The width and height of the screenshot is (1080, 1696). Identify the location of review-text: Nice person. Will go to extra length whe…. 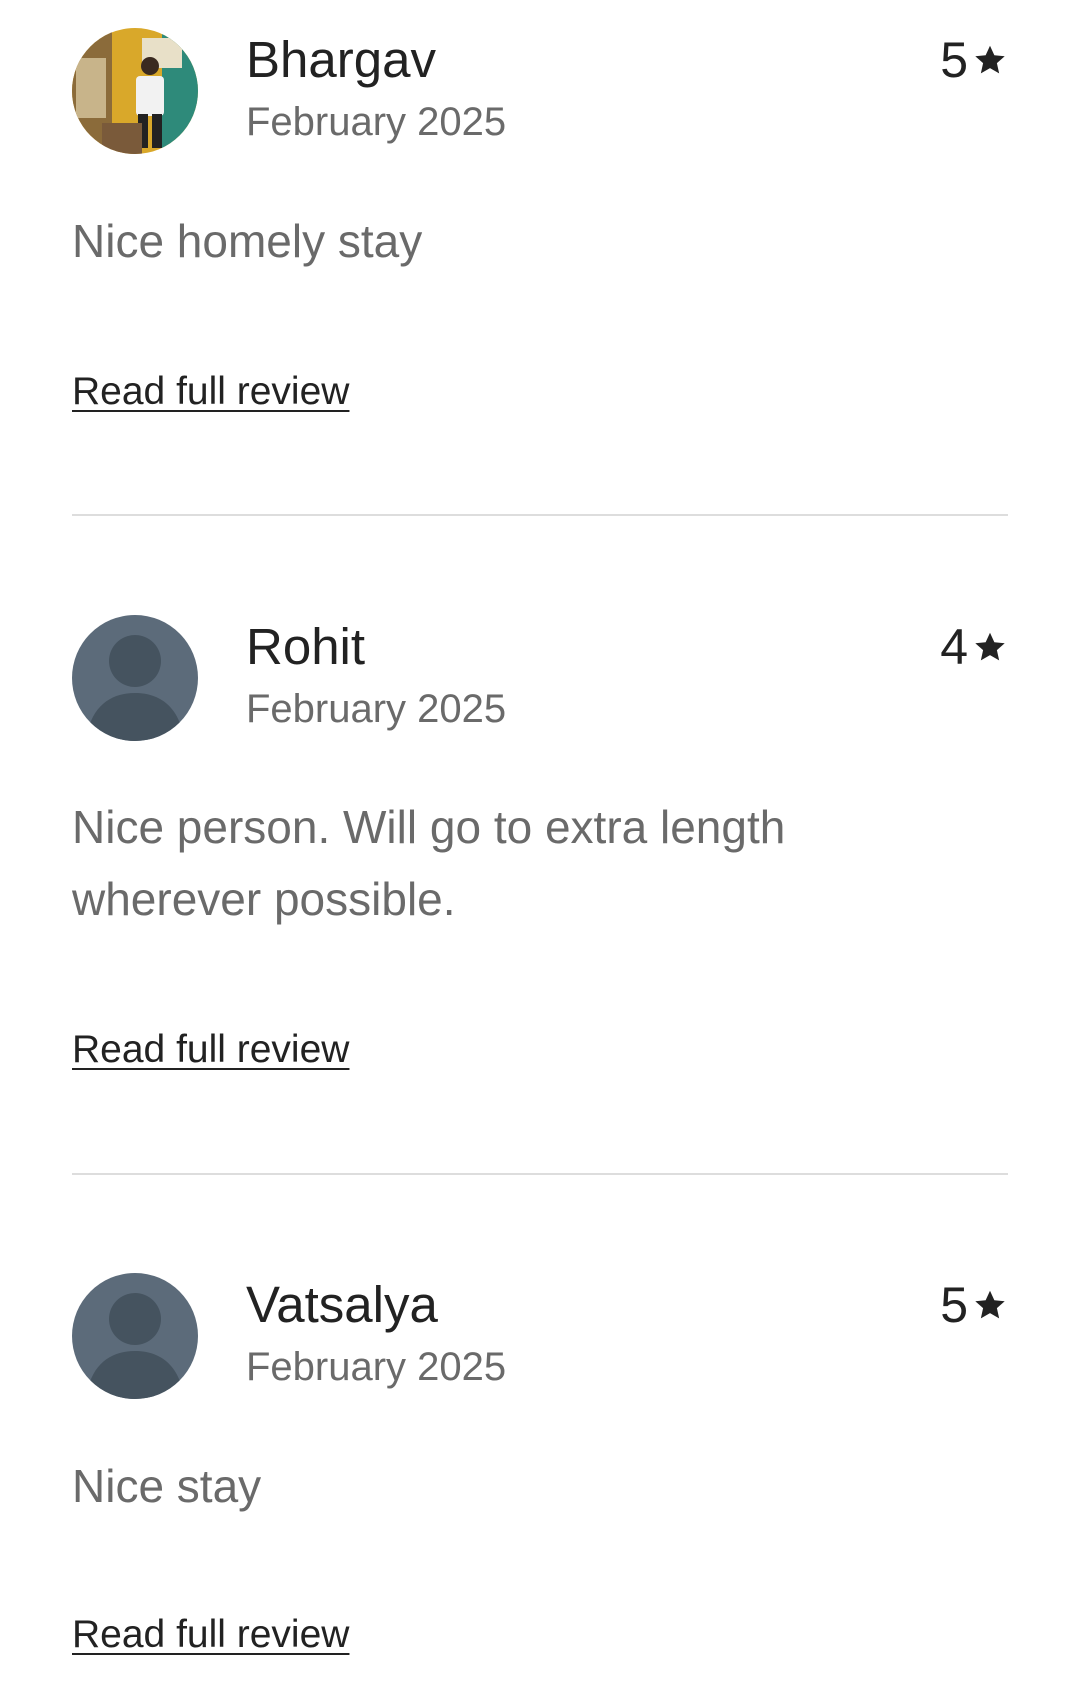
(429, 863).